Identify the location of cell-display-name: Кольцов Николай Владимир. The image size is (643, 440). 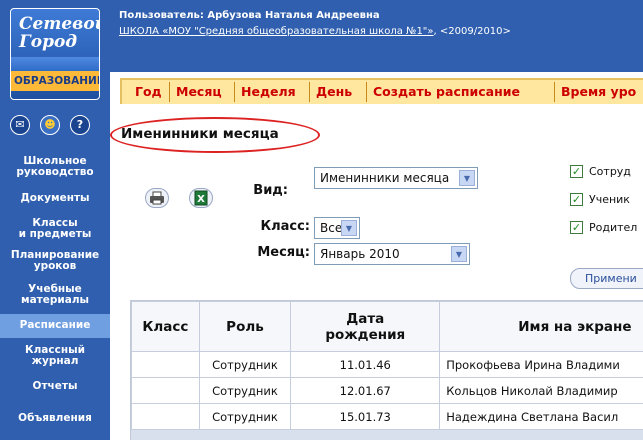
(541, 390).